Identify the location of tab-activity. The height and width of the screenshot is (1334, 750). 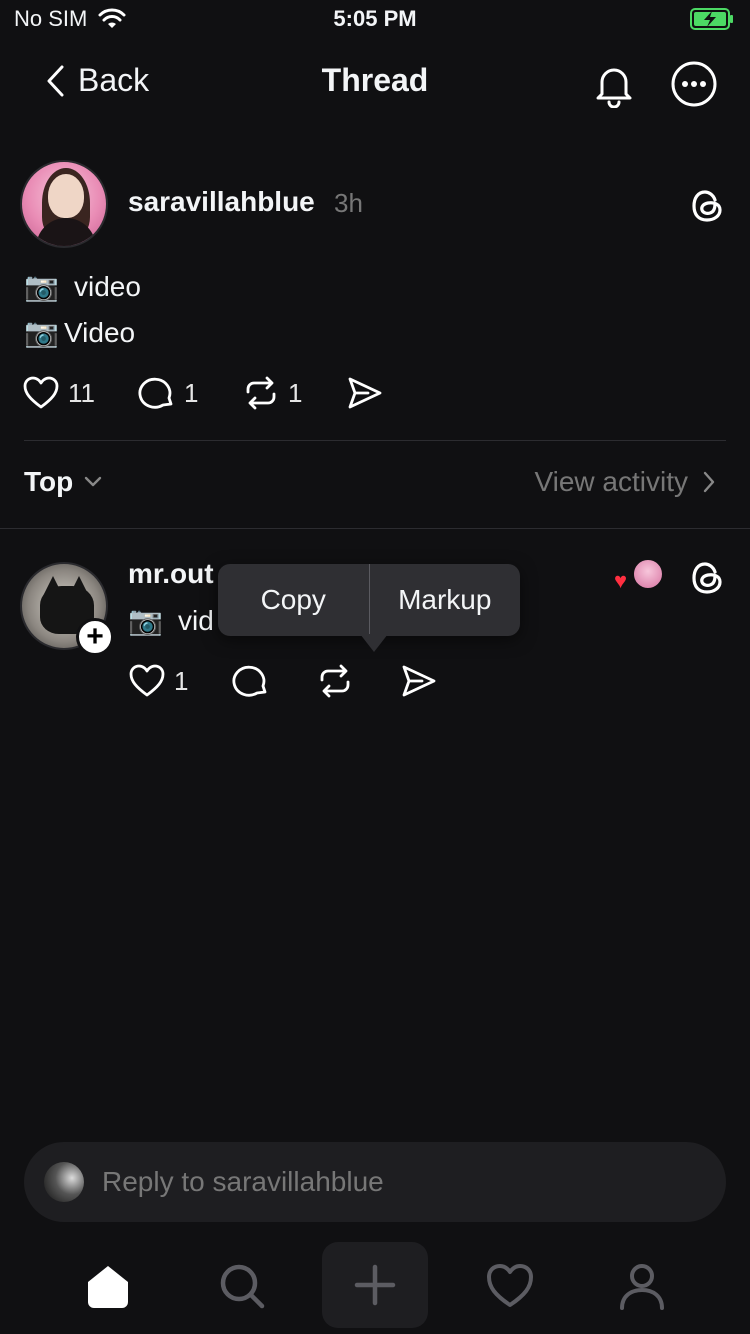
(510, 1286).